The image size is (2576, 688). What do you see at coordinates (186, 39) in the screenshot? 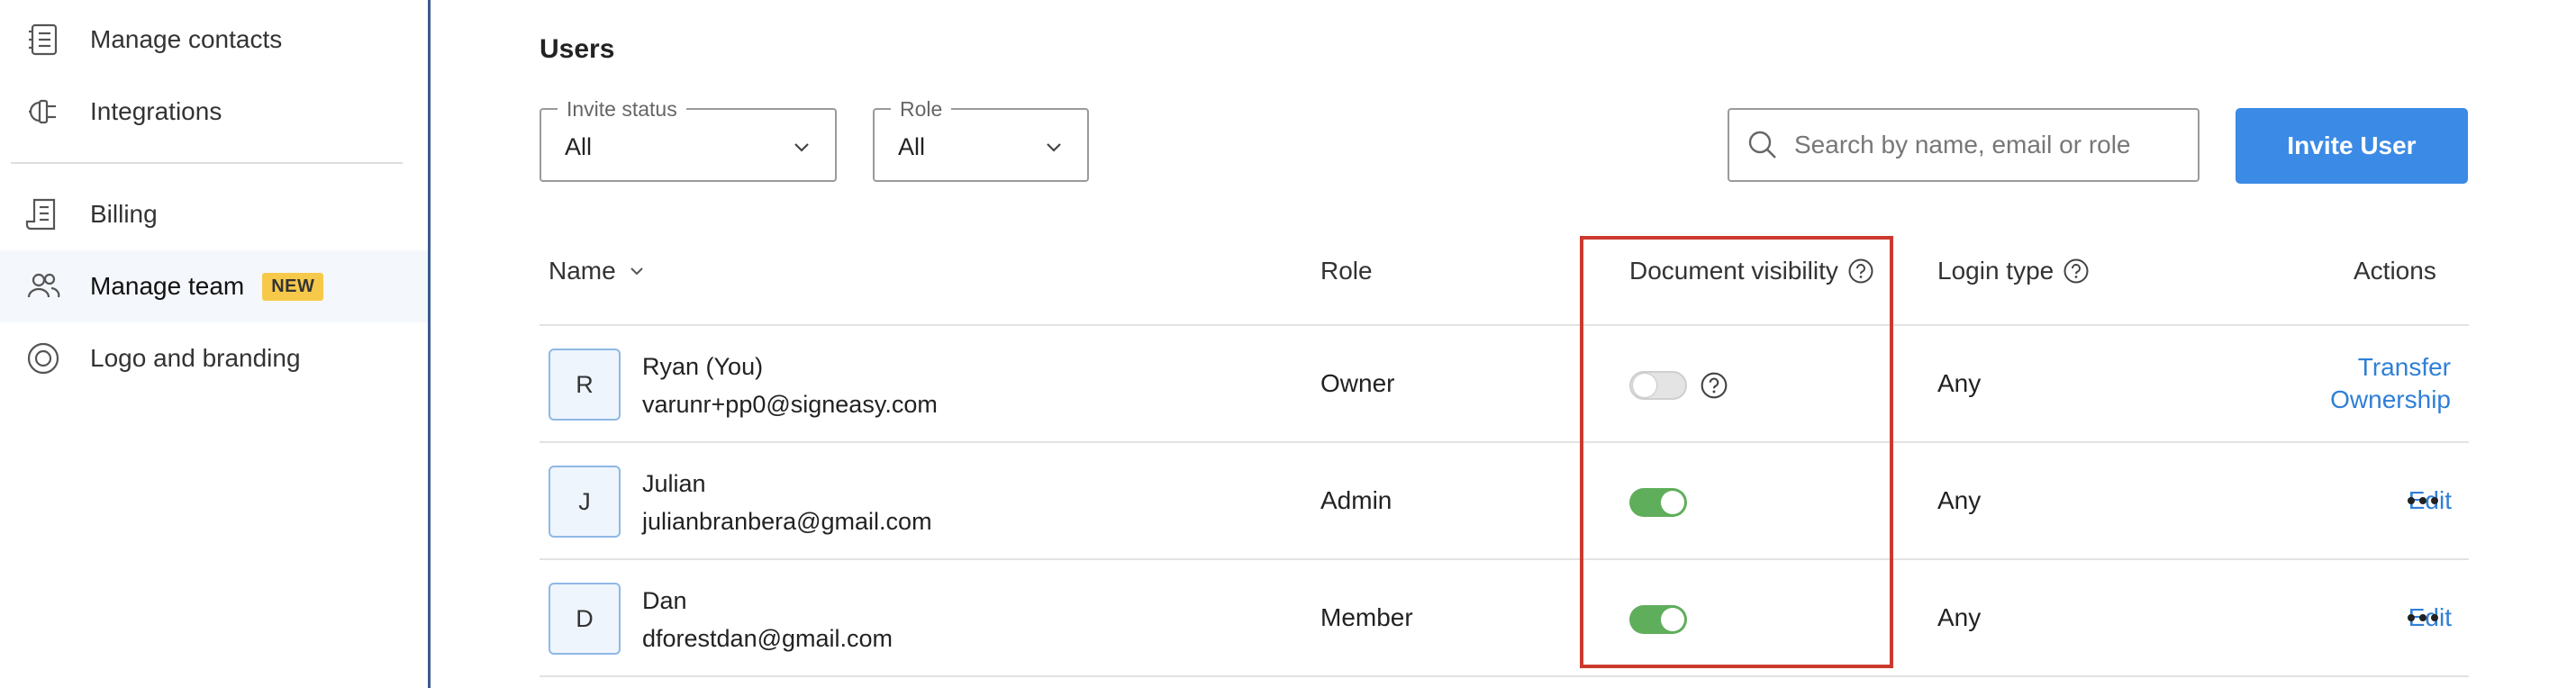
I see `sidebar-item-label: Manage contacts` at bounding box center [186, 39].